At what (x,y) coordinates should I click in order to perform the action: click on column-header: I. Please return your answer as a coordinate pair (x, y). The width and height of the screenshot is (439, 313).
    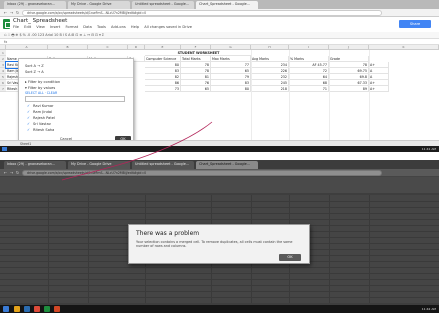
    Looking at the image, I should click on (309, 47).